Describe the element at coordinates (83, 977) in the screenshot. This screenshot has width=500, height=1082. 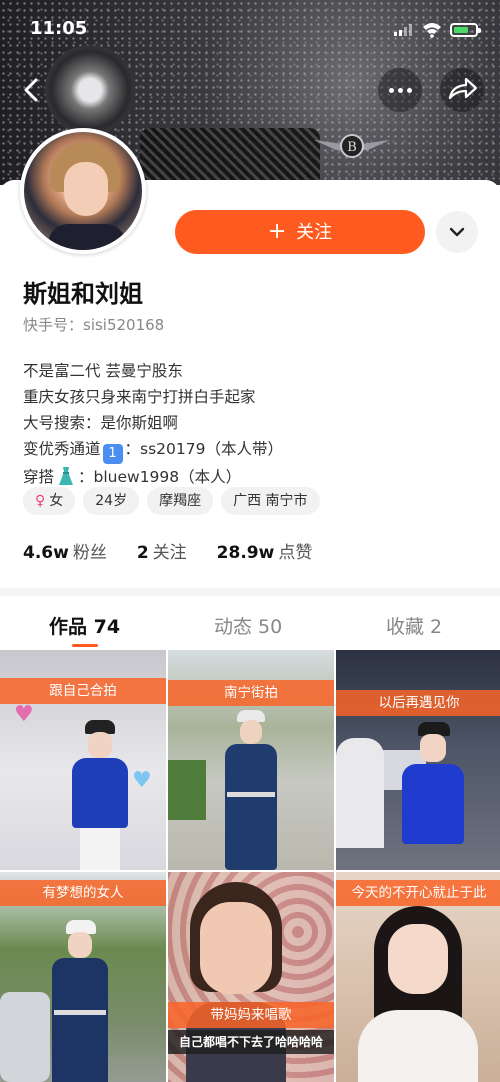
I see `video-tile: 有梦想的女人` at that location.